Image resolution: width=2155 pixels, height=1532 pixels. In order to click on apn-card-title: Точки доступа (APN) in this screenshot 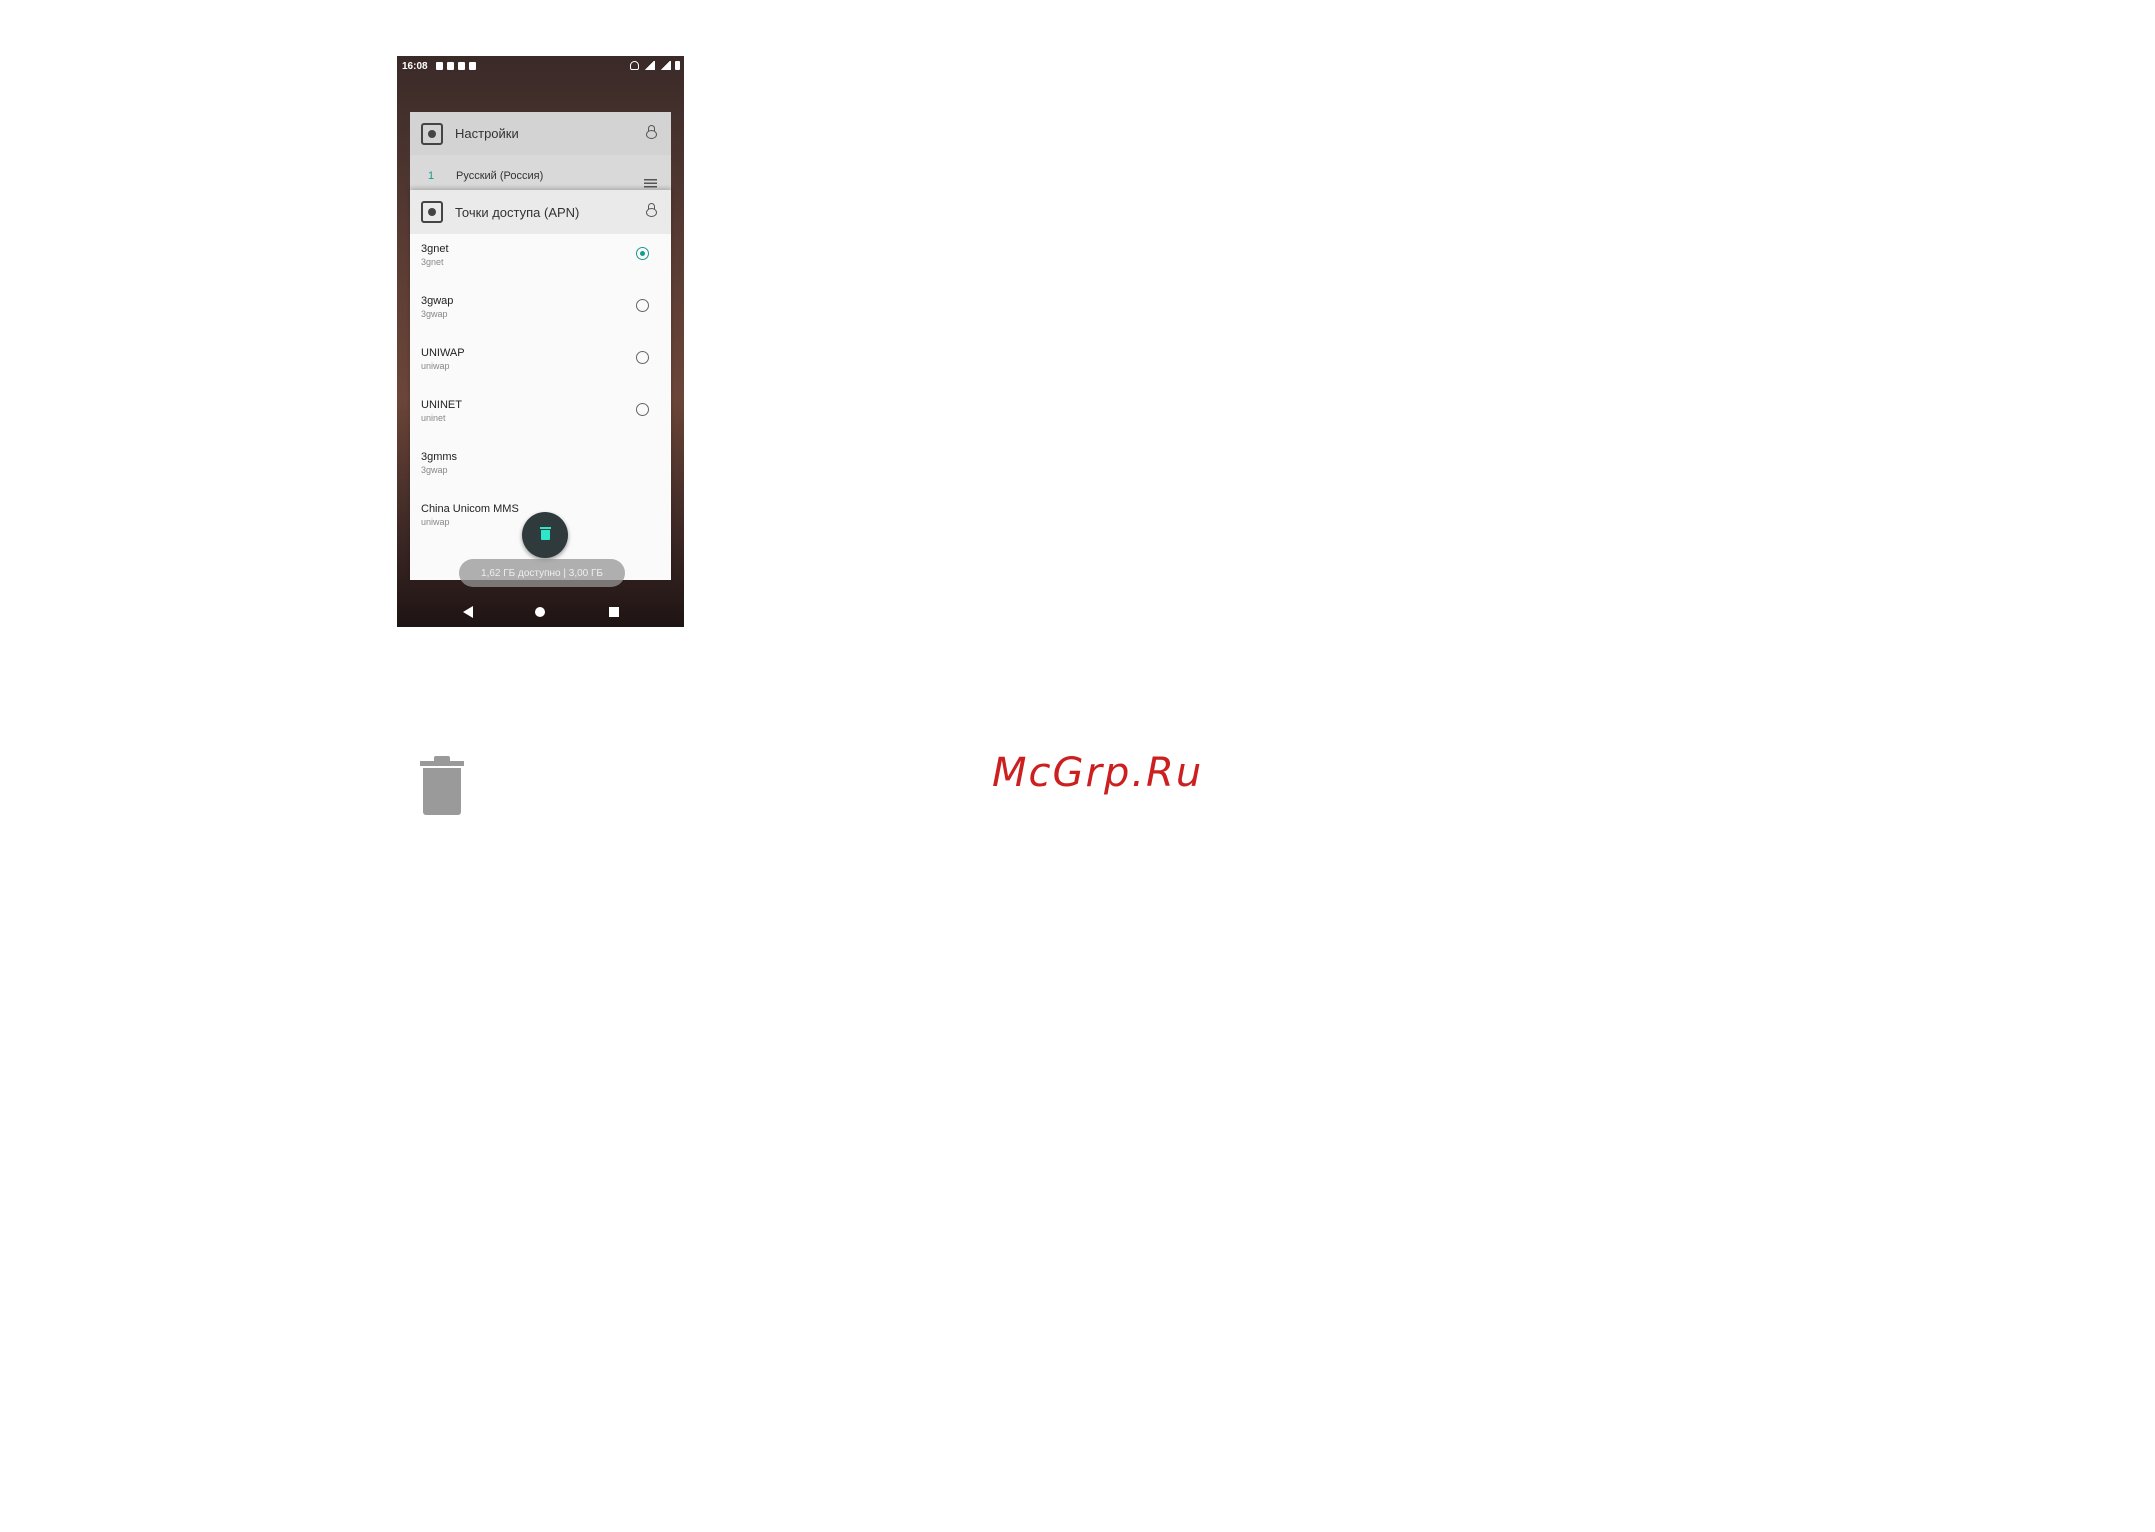, I will do `click(517, 212)`.